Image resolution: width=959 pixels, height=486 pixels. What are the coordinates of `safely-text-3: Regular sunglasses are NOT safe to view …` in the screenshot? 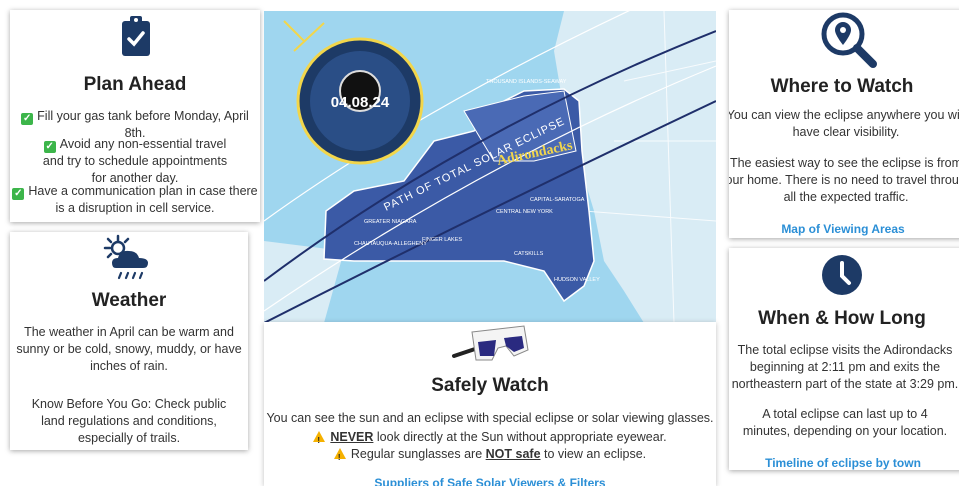 It's located at (490, 456).